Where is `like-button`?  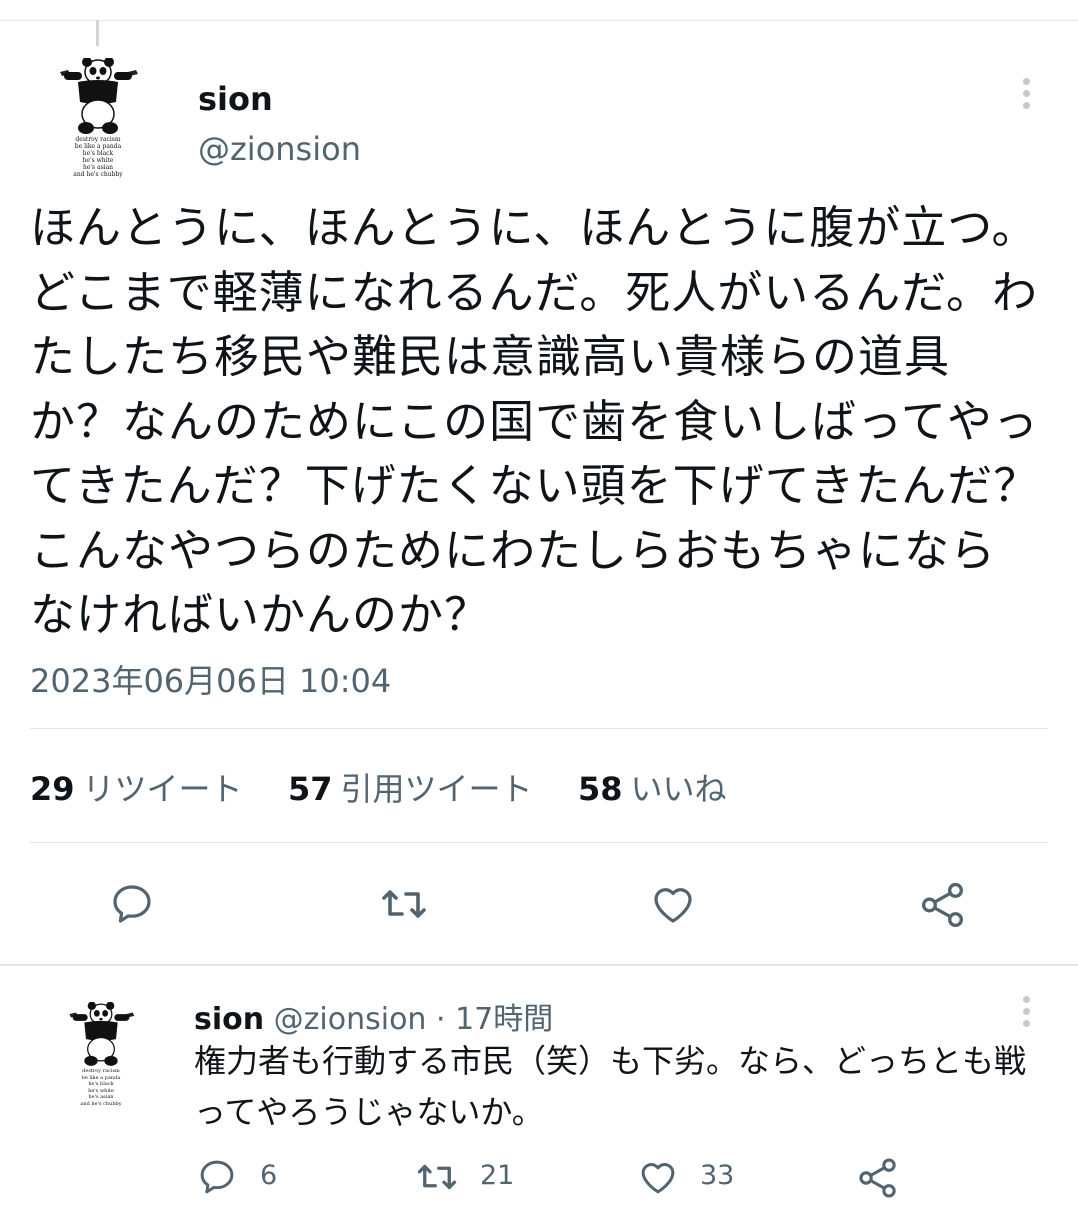
like-button is located at coordinates (673, 904).